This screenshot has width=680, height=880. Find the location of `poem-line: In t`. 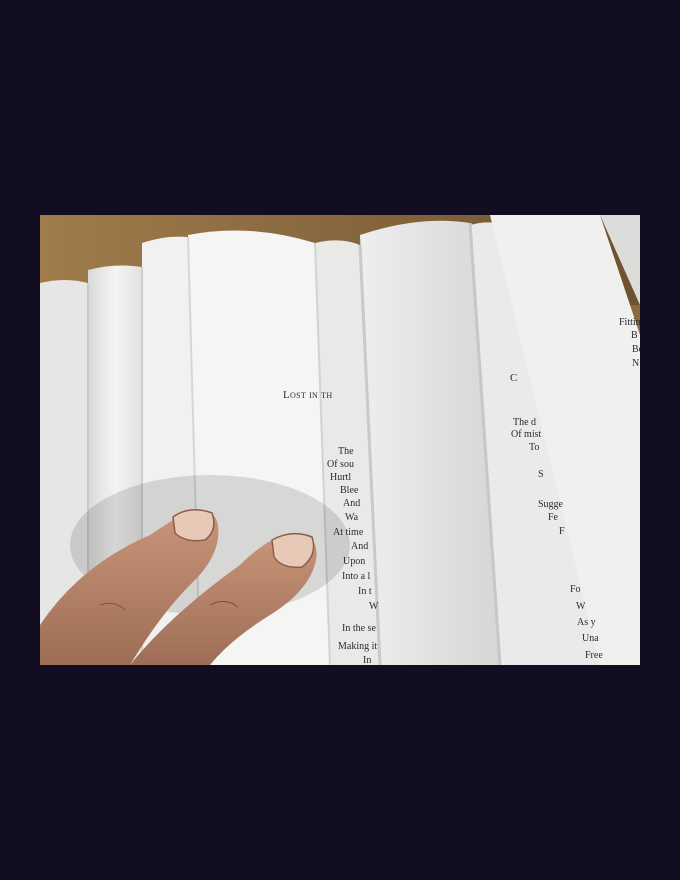

poem-line: In t is located at coordinates (365, 591).